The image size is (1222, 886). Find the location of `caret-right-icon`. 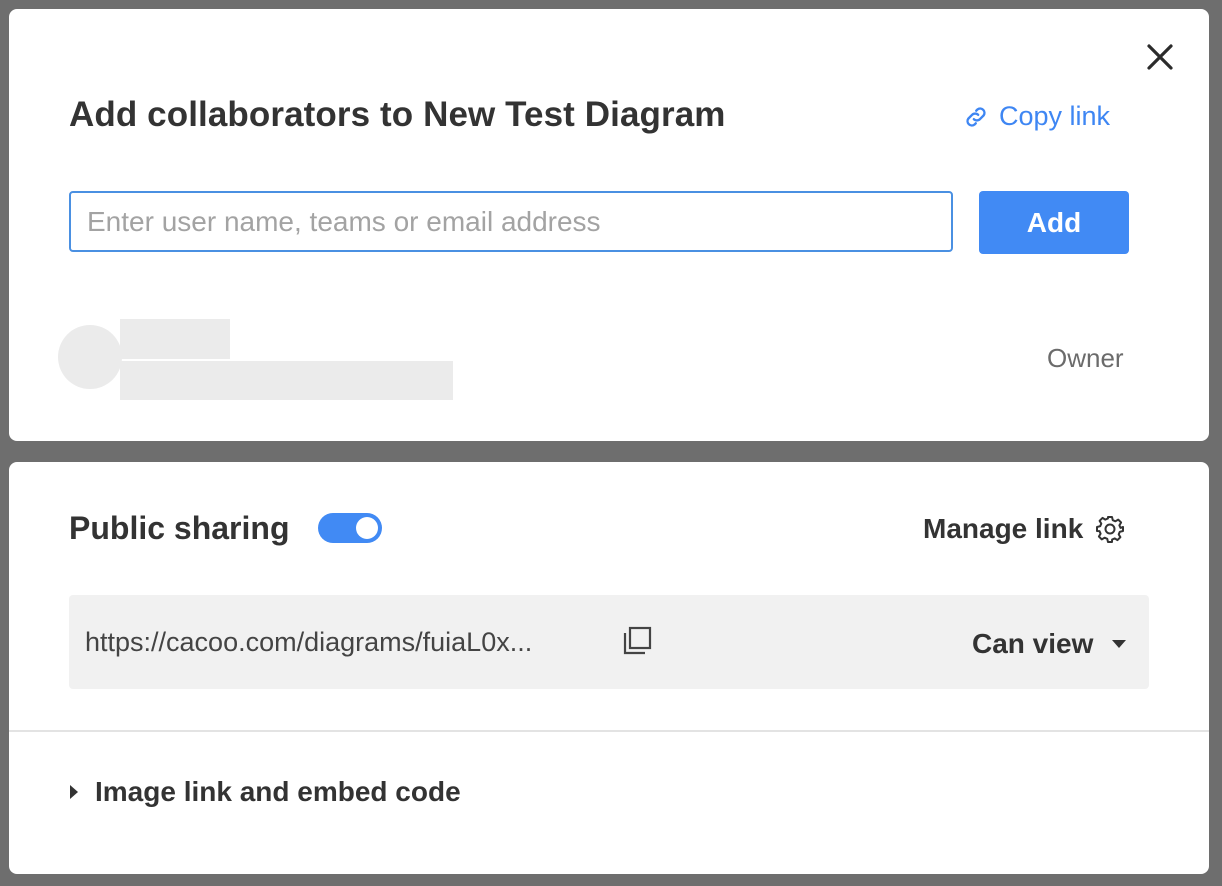

caret-right-icon is located at coordinates (74, 792).